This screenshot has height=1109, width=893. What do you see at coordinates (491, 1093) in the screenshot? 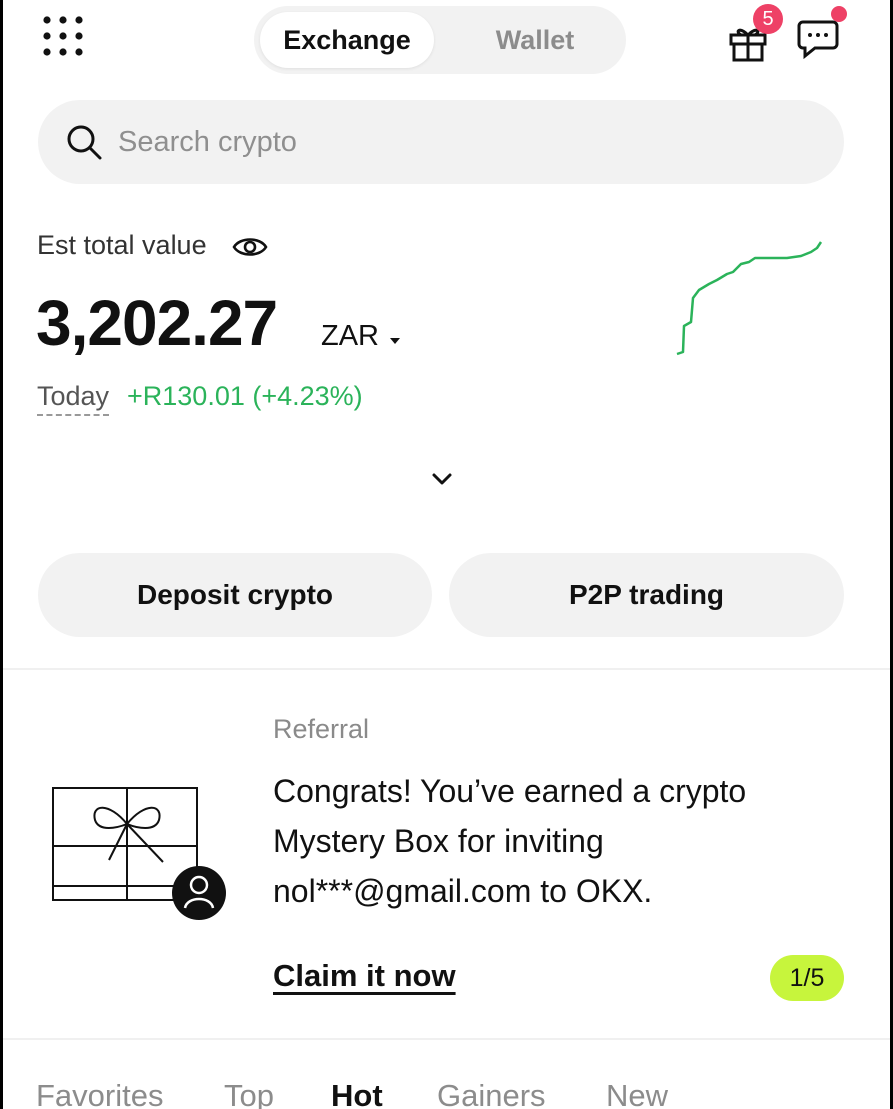
I see `tab-gainers: Gainers` at bounding box center [491, 1093].